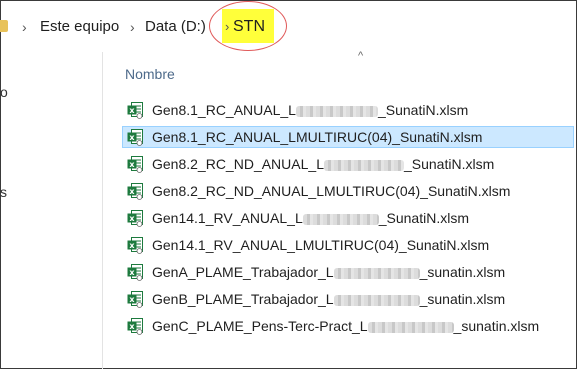  Describe the element at coordinates (79, 26) in the screenshot. I see `breadcrumb-este-equipo: Este equipo` at that location.